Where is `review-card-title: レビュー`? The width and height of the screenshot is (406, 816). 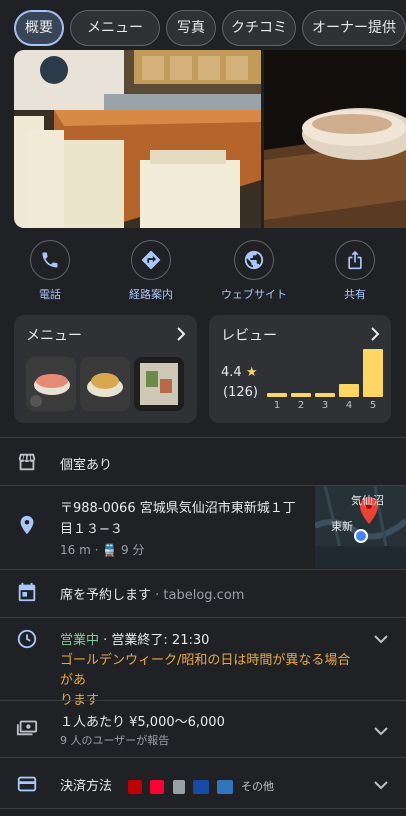
review-card-title: レビュー is located at coordinates (249, 336).